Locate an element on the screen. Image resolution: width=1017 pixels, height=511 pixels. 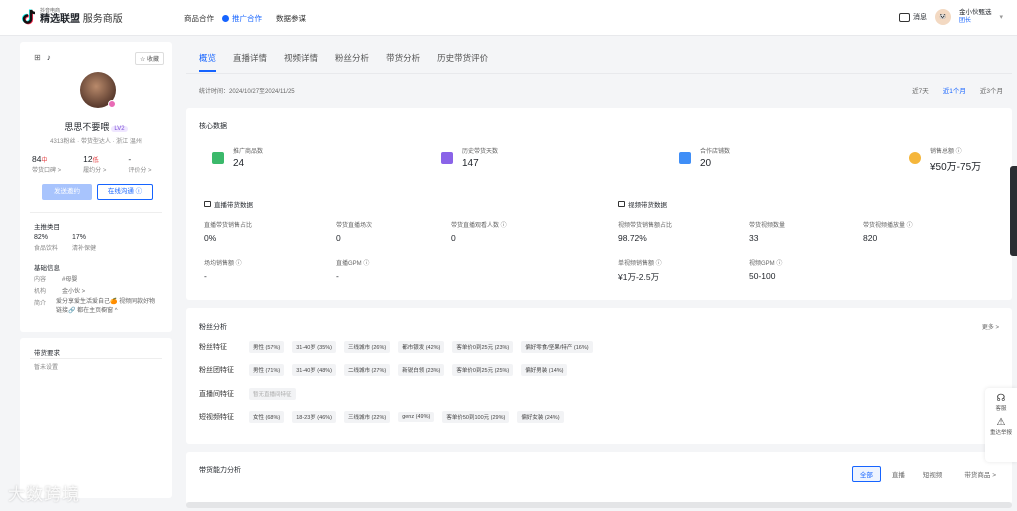
tag: 暂无直播间特征 is located at coordinates (272, 394).